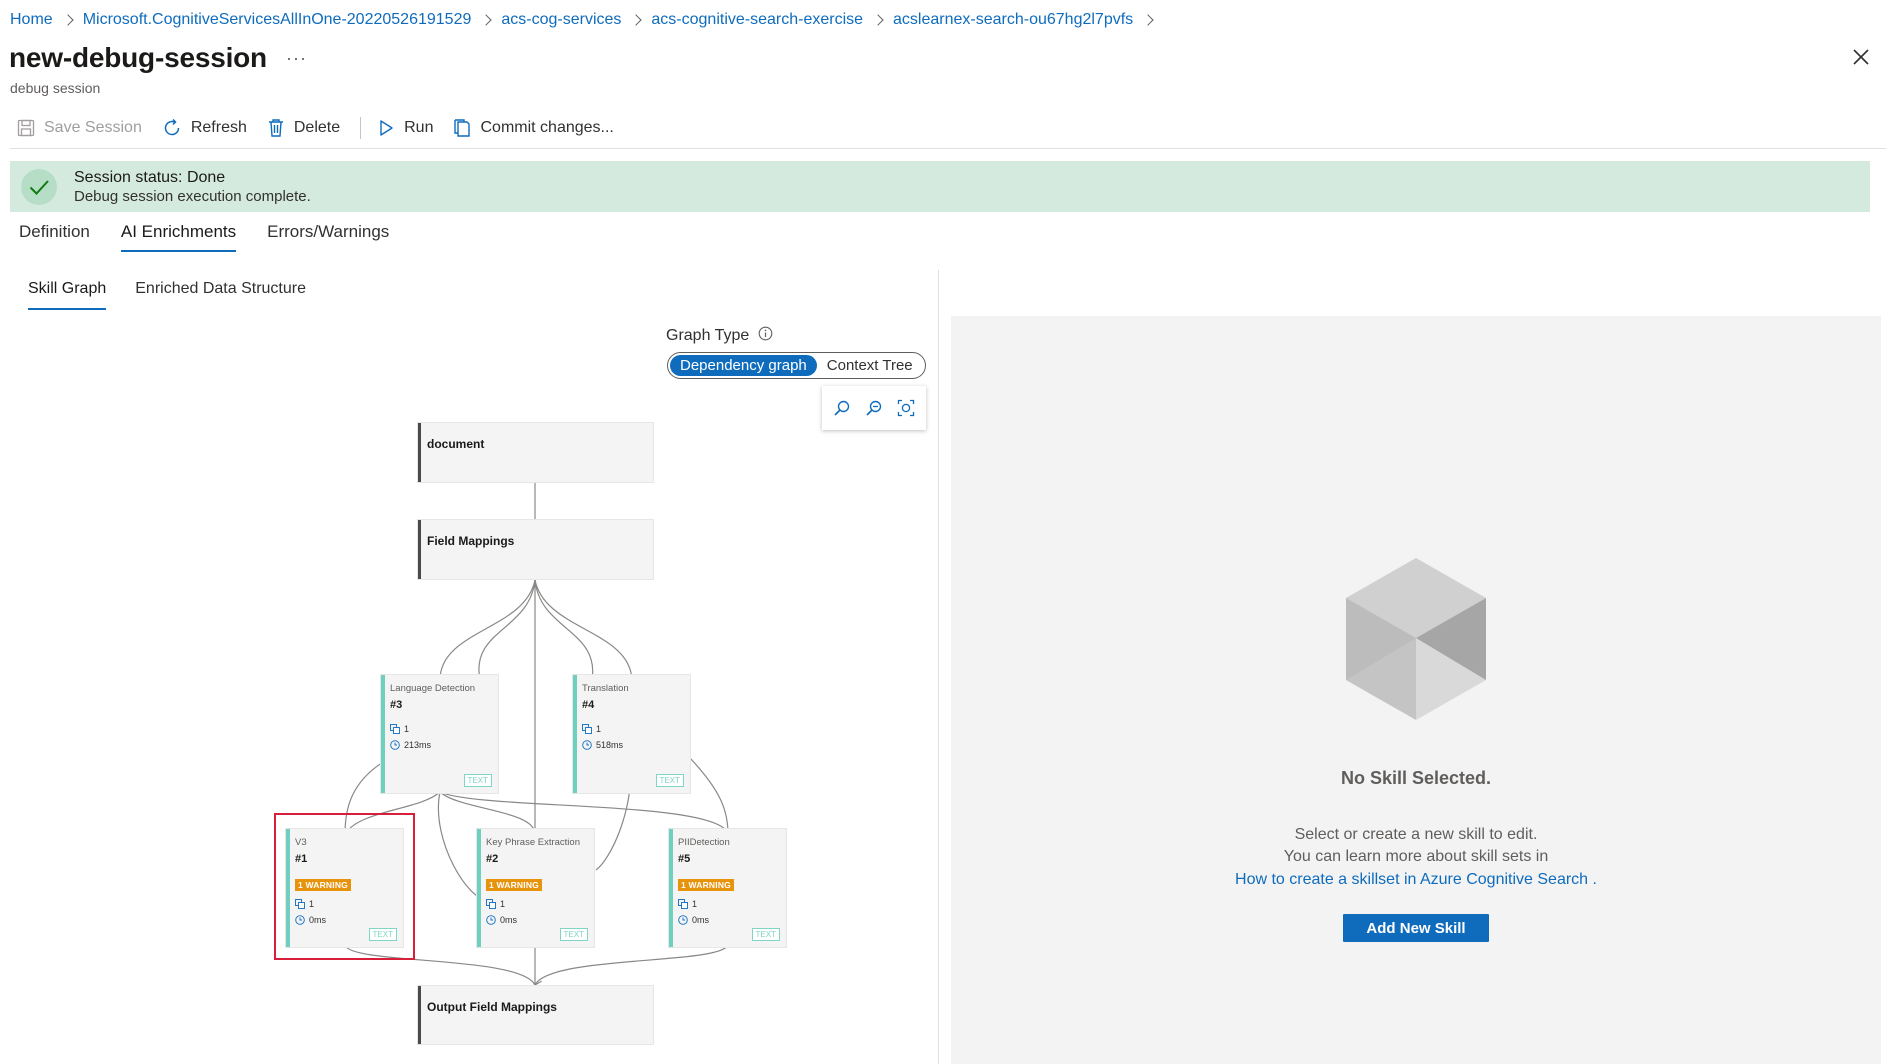  I want to click on refresh-icon, so click(172, 127).